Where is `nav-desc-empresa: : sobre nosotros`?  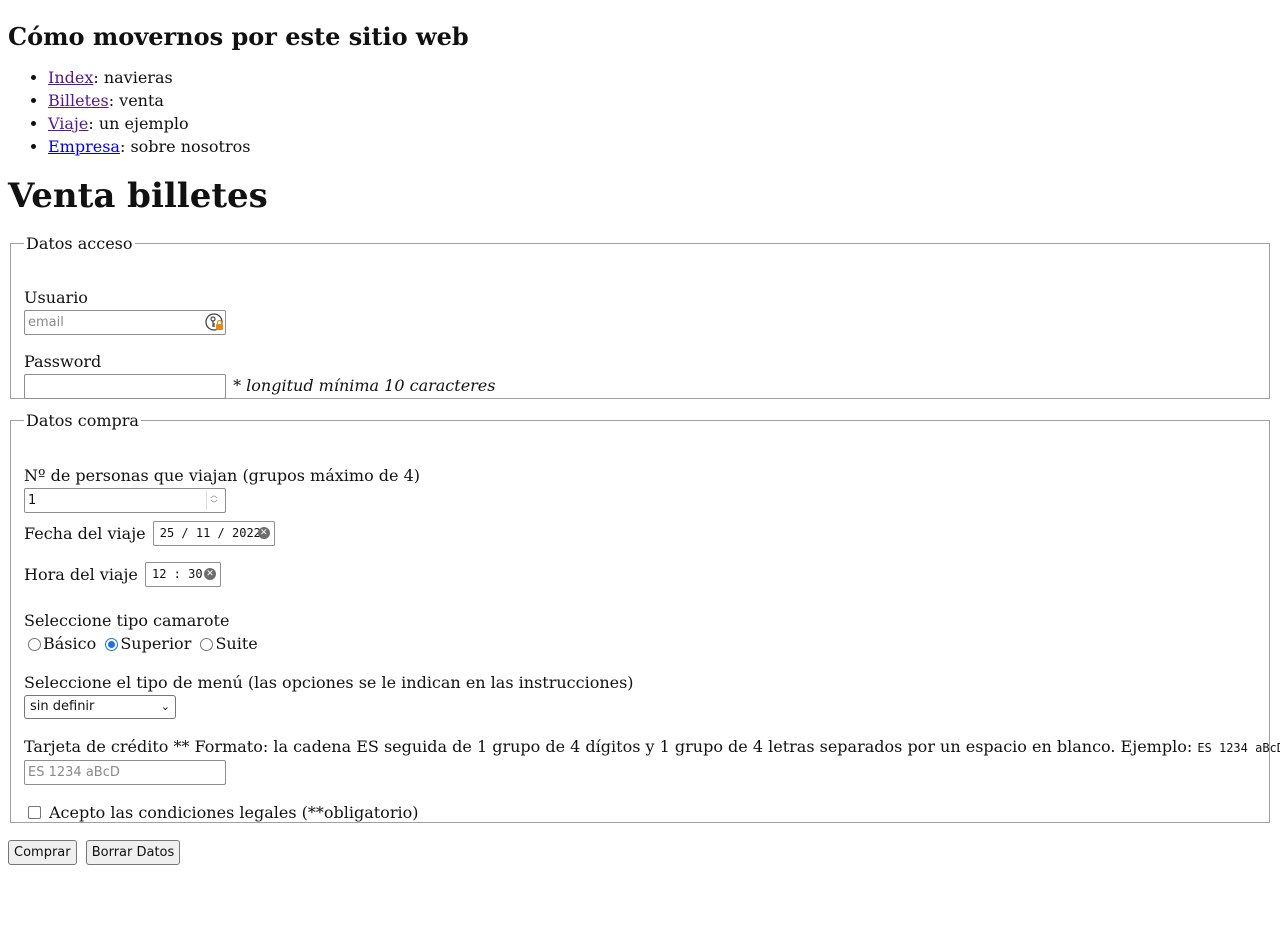
nav-desc-empresa: : sobre nosotros is located at coordinates (185, 146).